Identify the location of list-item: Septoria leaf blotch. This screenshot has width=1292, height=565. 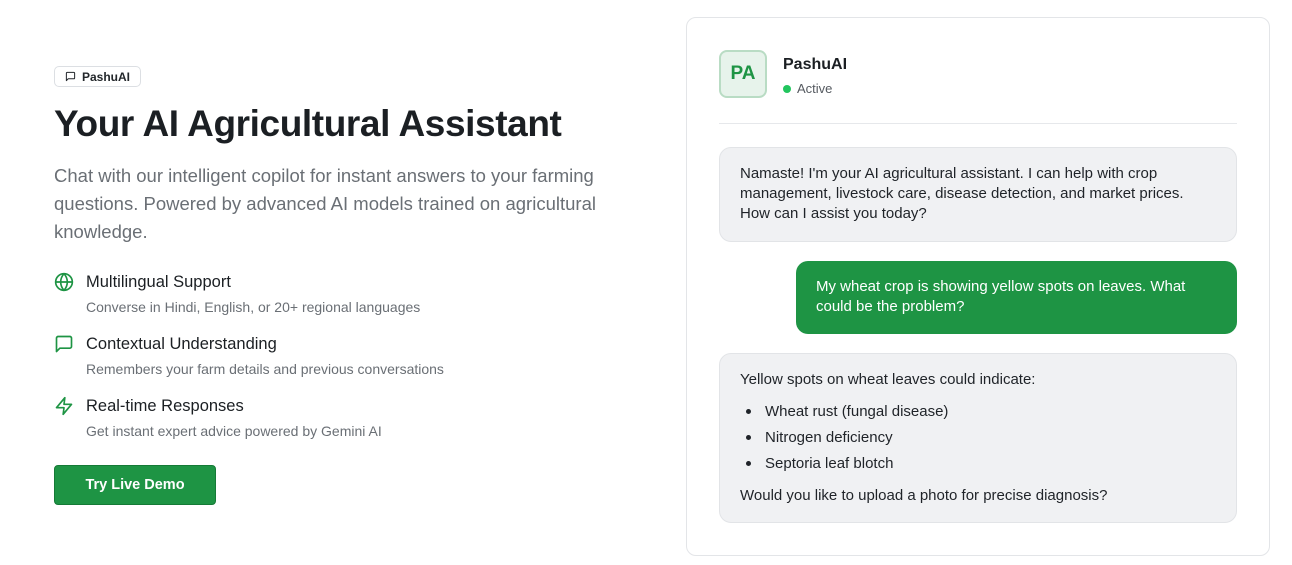
(978, 467).